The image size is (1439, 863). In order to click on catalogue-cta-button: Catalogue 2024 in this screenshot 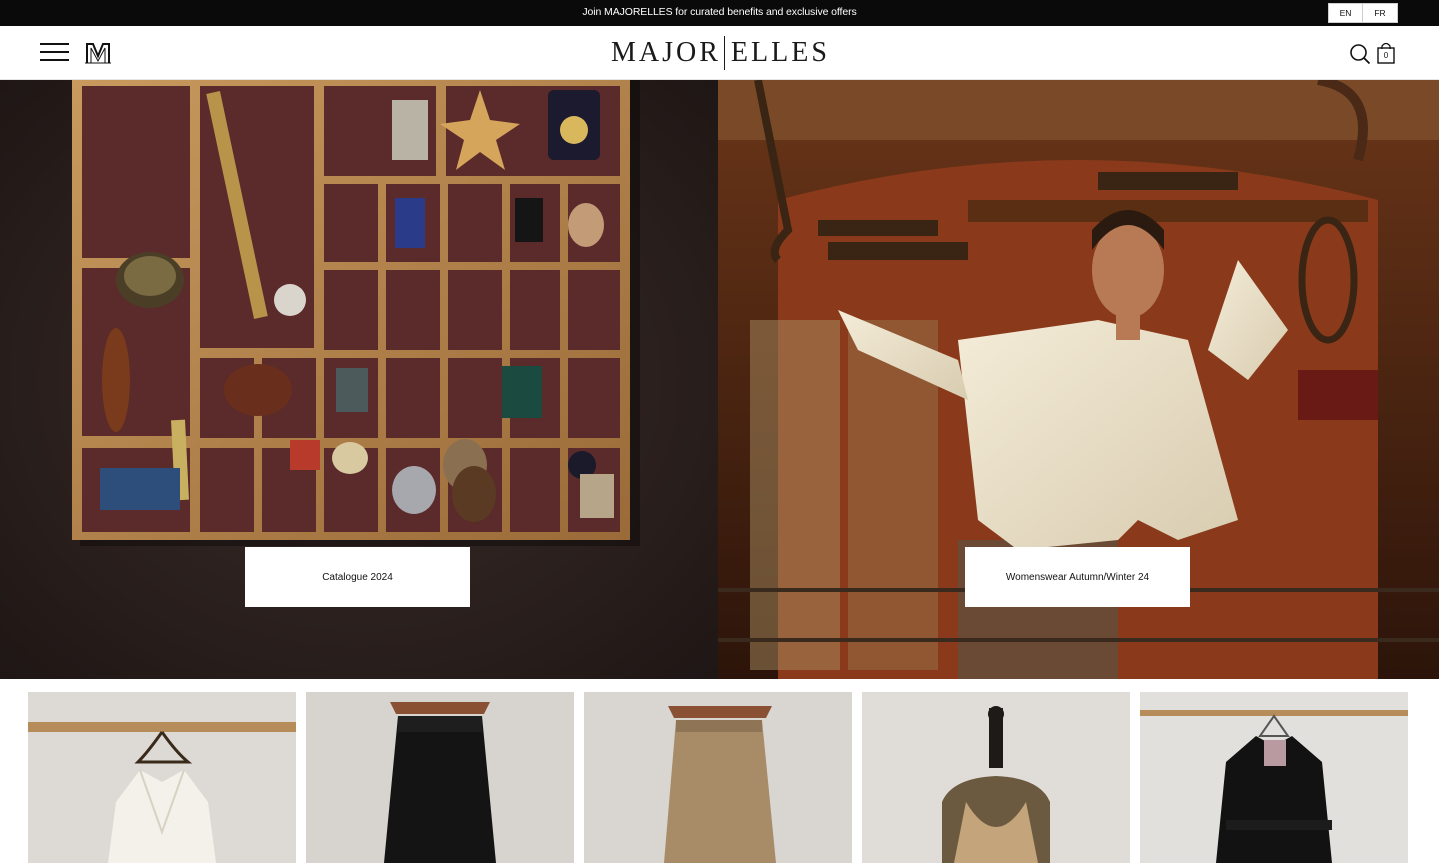, I will do `click(357, 577)`.